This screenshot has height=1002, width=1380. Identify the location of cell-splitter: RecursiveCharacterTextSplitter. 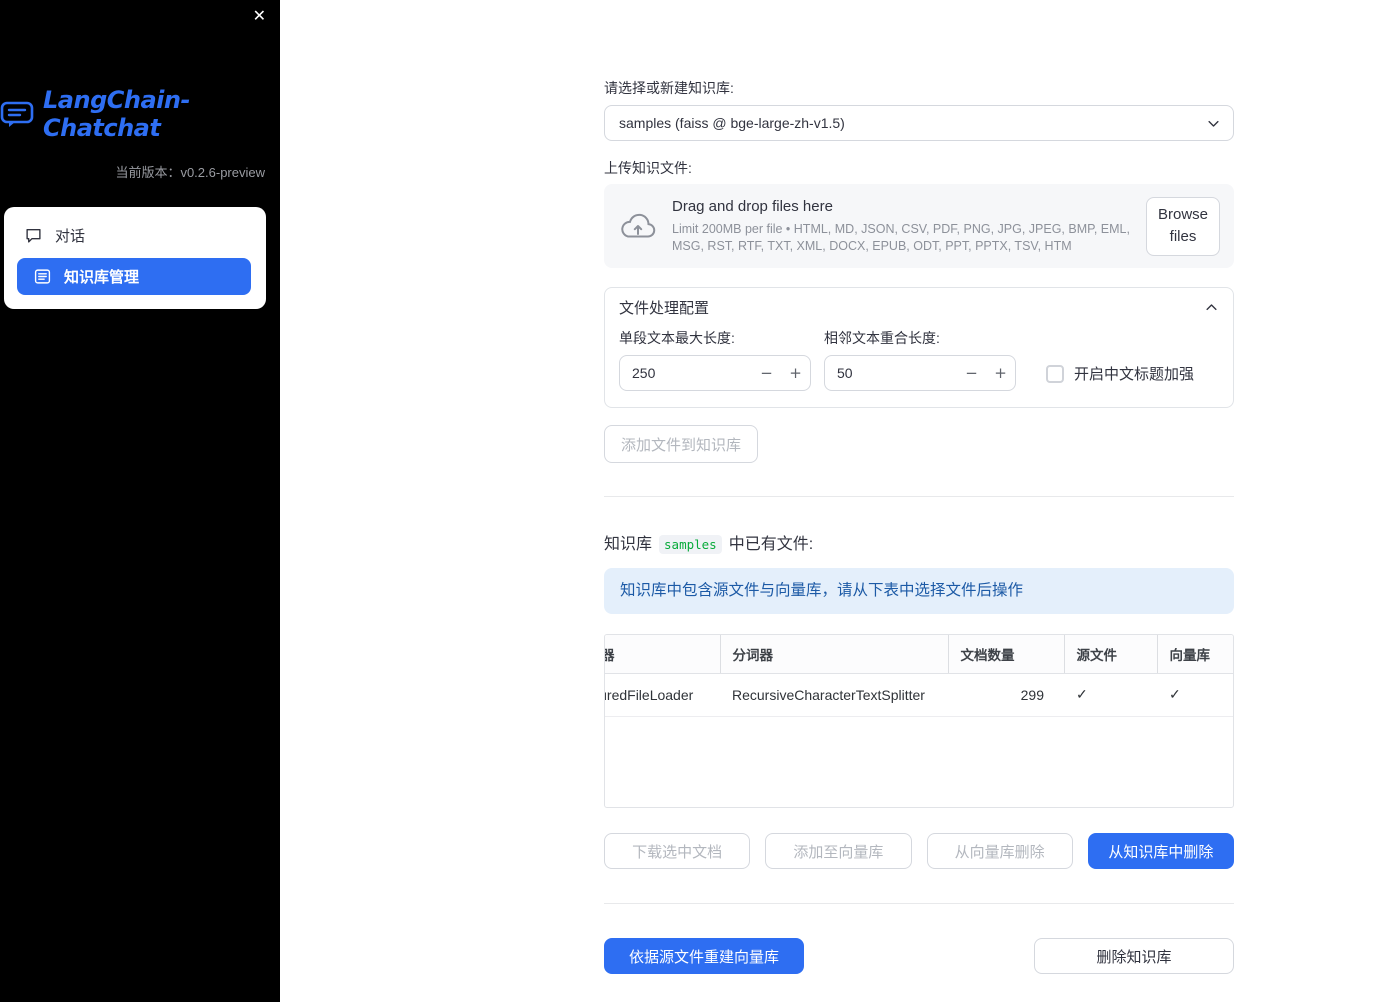
(834, 695).